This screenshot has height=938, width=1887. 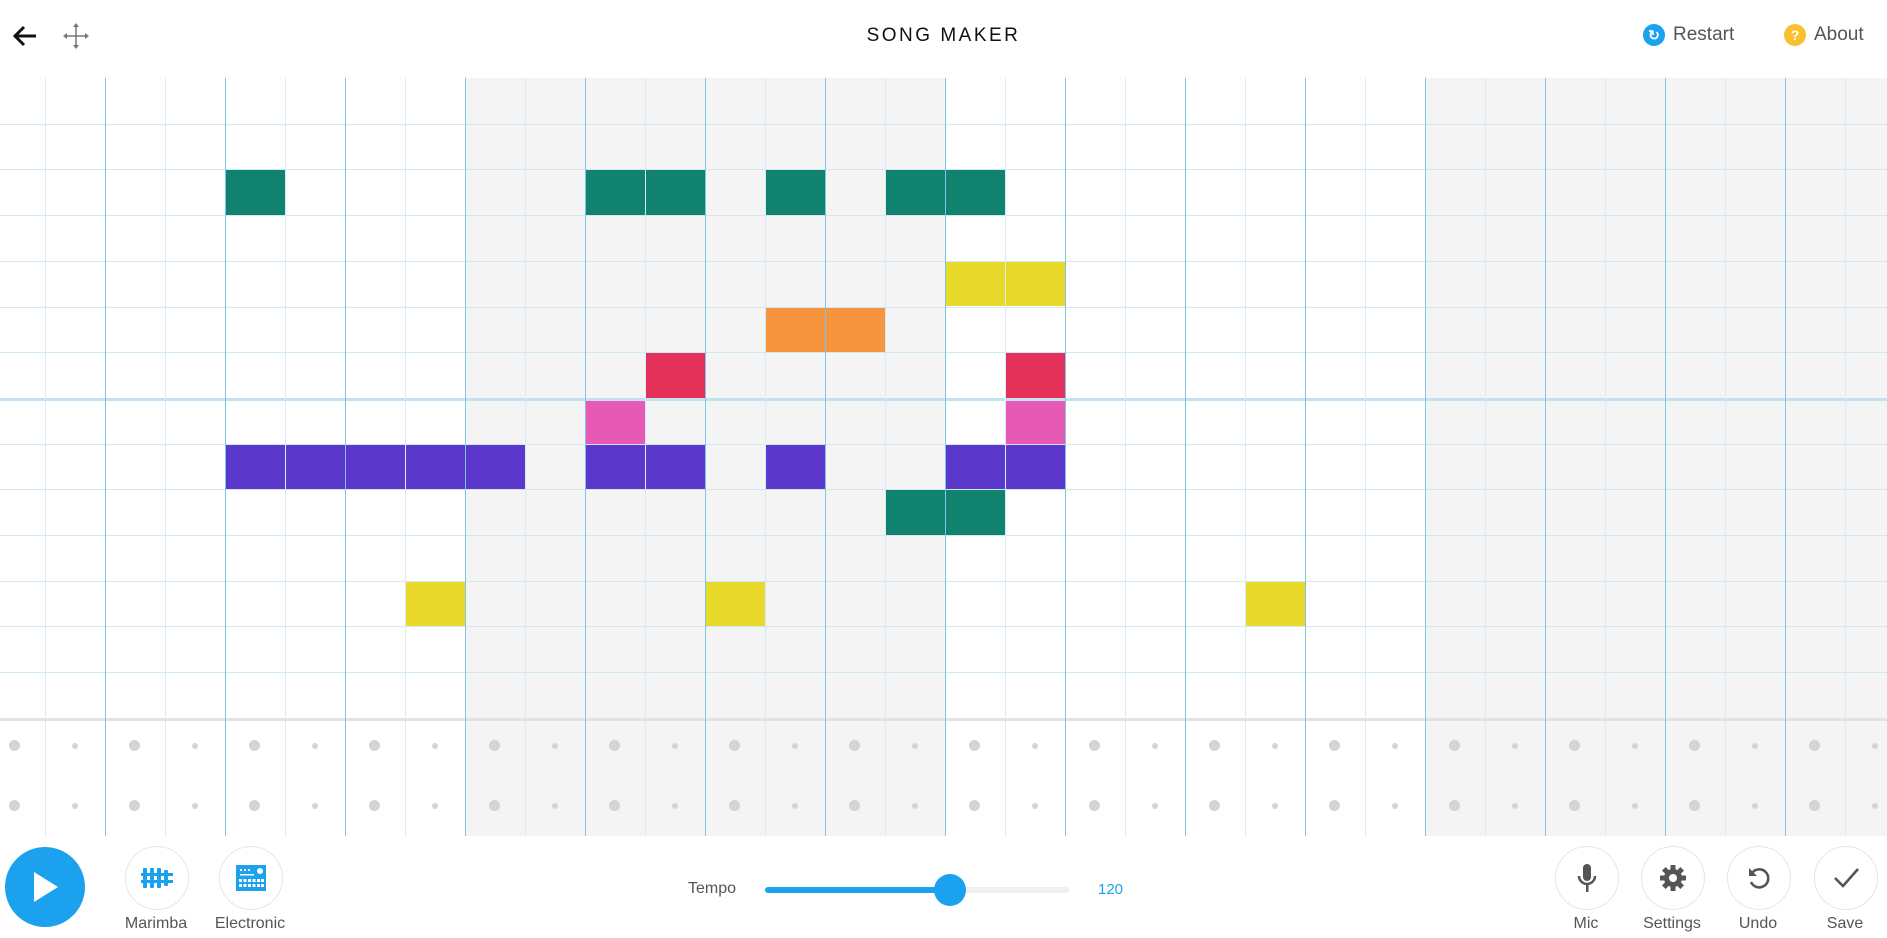 I want to click on settings-button, so click(x=1673, y=878).